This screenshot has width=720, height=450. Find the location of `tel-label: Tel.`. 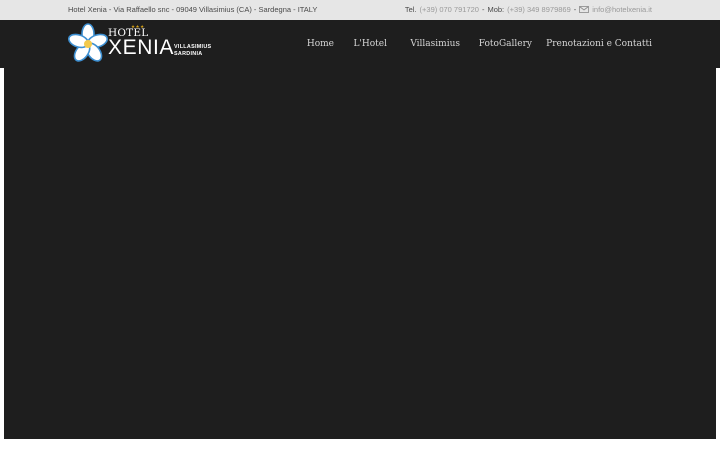

tel-label: Tel. is located at coordinates (410, 9).